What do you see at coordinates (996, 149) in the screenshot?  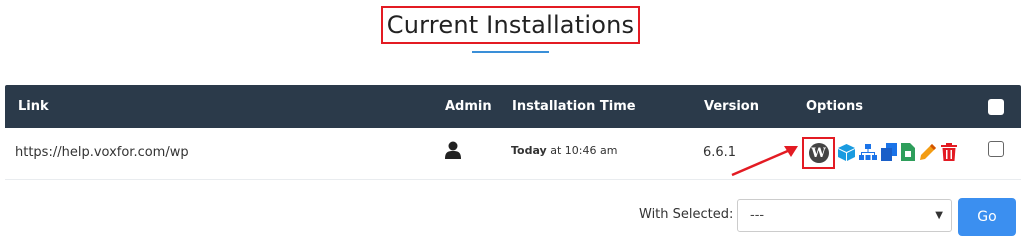 I see `row-checkbox` at bounding box center [996, 149].